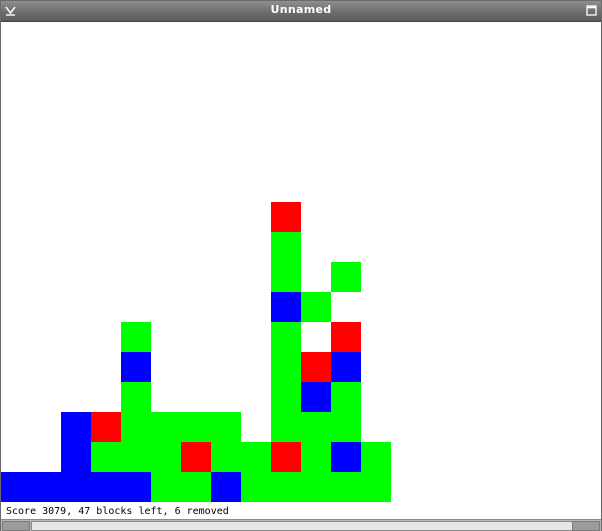 This screenshot has width=602, height=531. What do you see at coordinates (117, 511) in the screenshot?
I see `status-text: Score 3079, 47 blocks left, 6 removed` at bounding box center [117, 511].